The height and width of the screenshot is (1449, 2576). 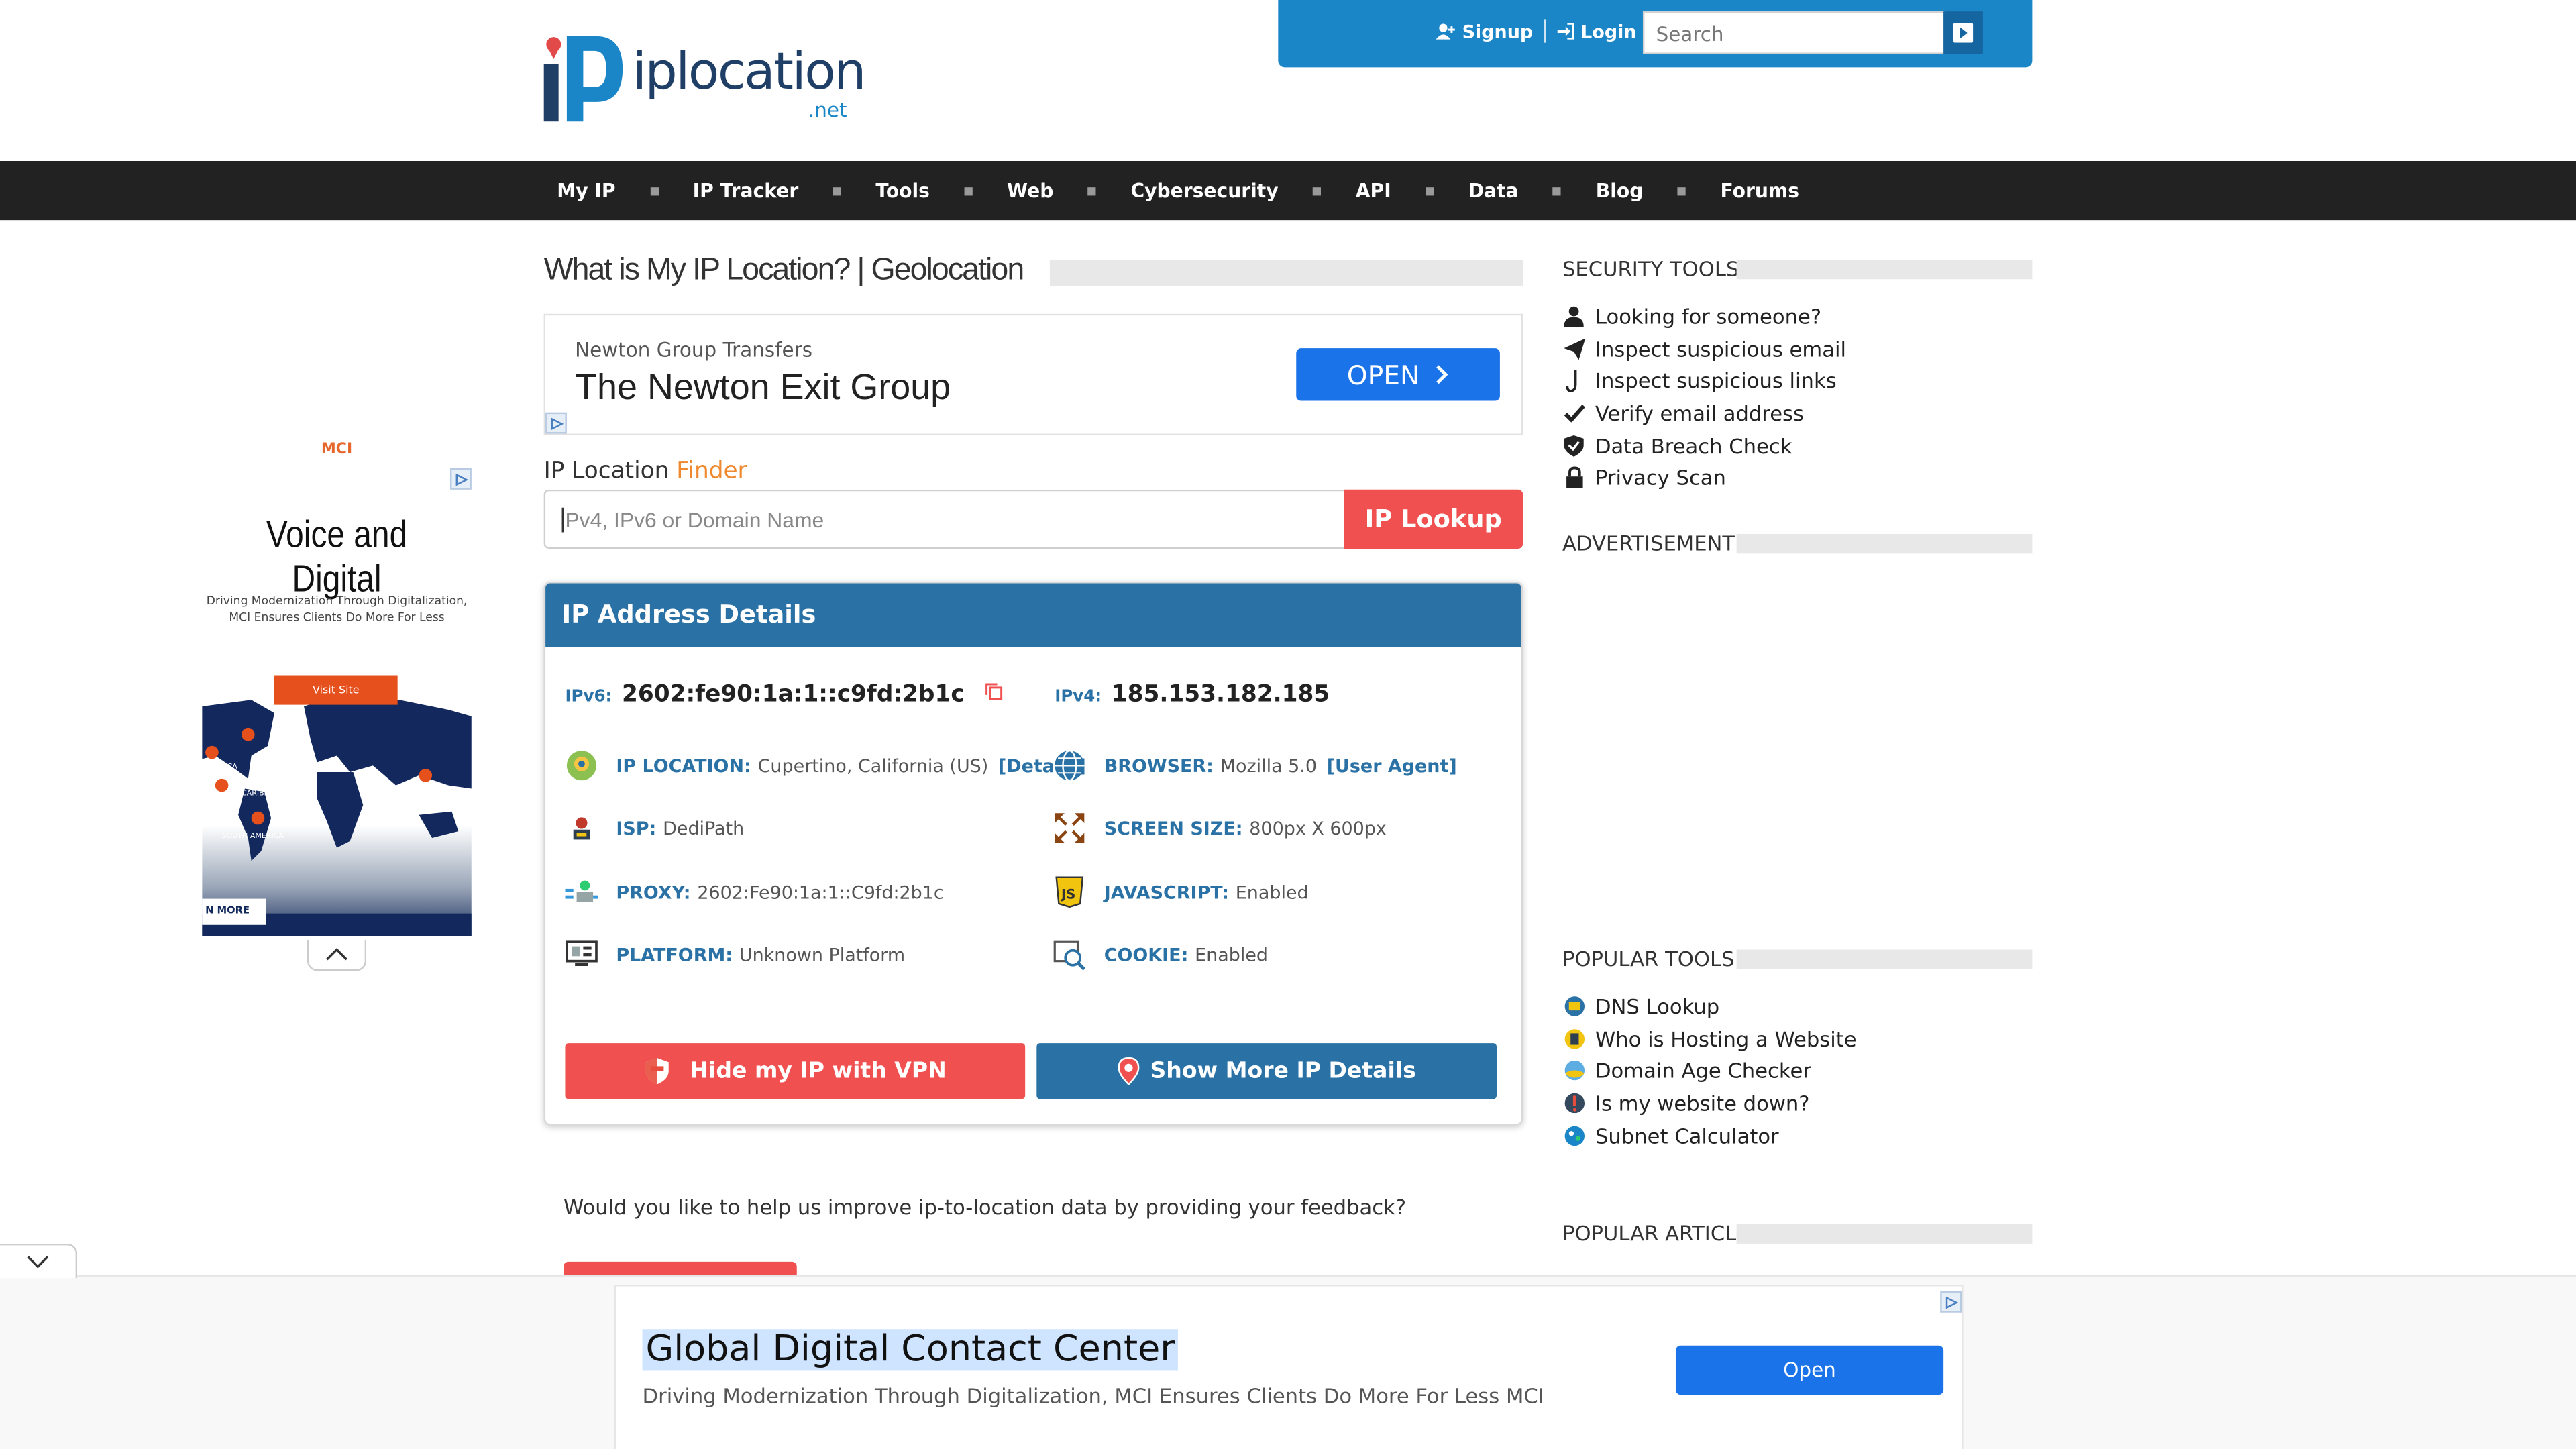 What do you see at coordinates (1657, 1007) in the screenshot?
I see `tool-label: DNS Lookup` at bounding box center [1657, 1007].